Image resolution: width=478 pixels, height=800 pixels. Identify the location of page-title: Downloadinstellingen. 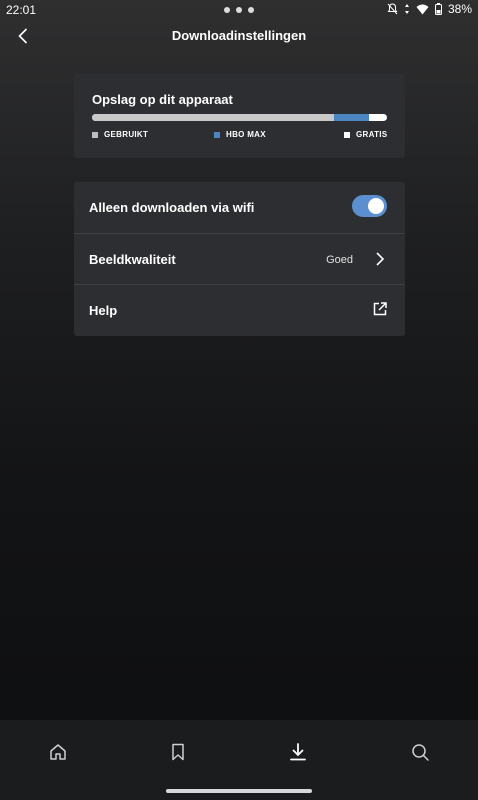
(239, 35).